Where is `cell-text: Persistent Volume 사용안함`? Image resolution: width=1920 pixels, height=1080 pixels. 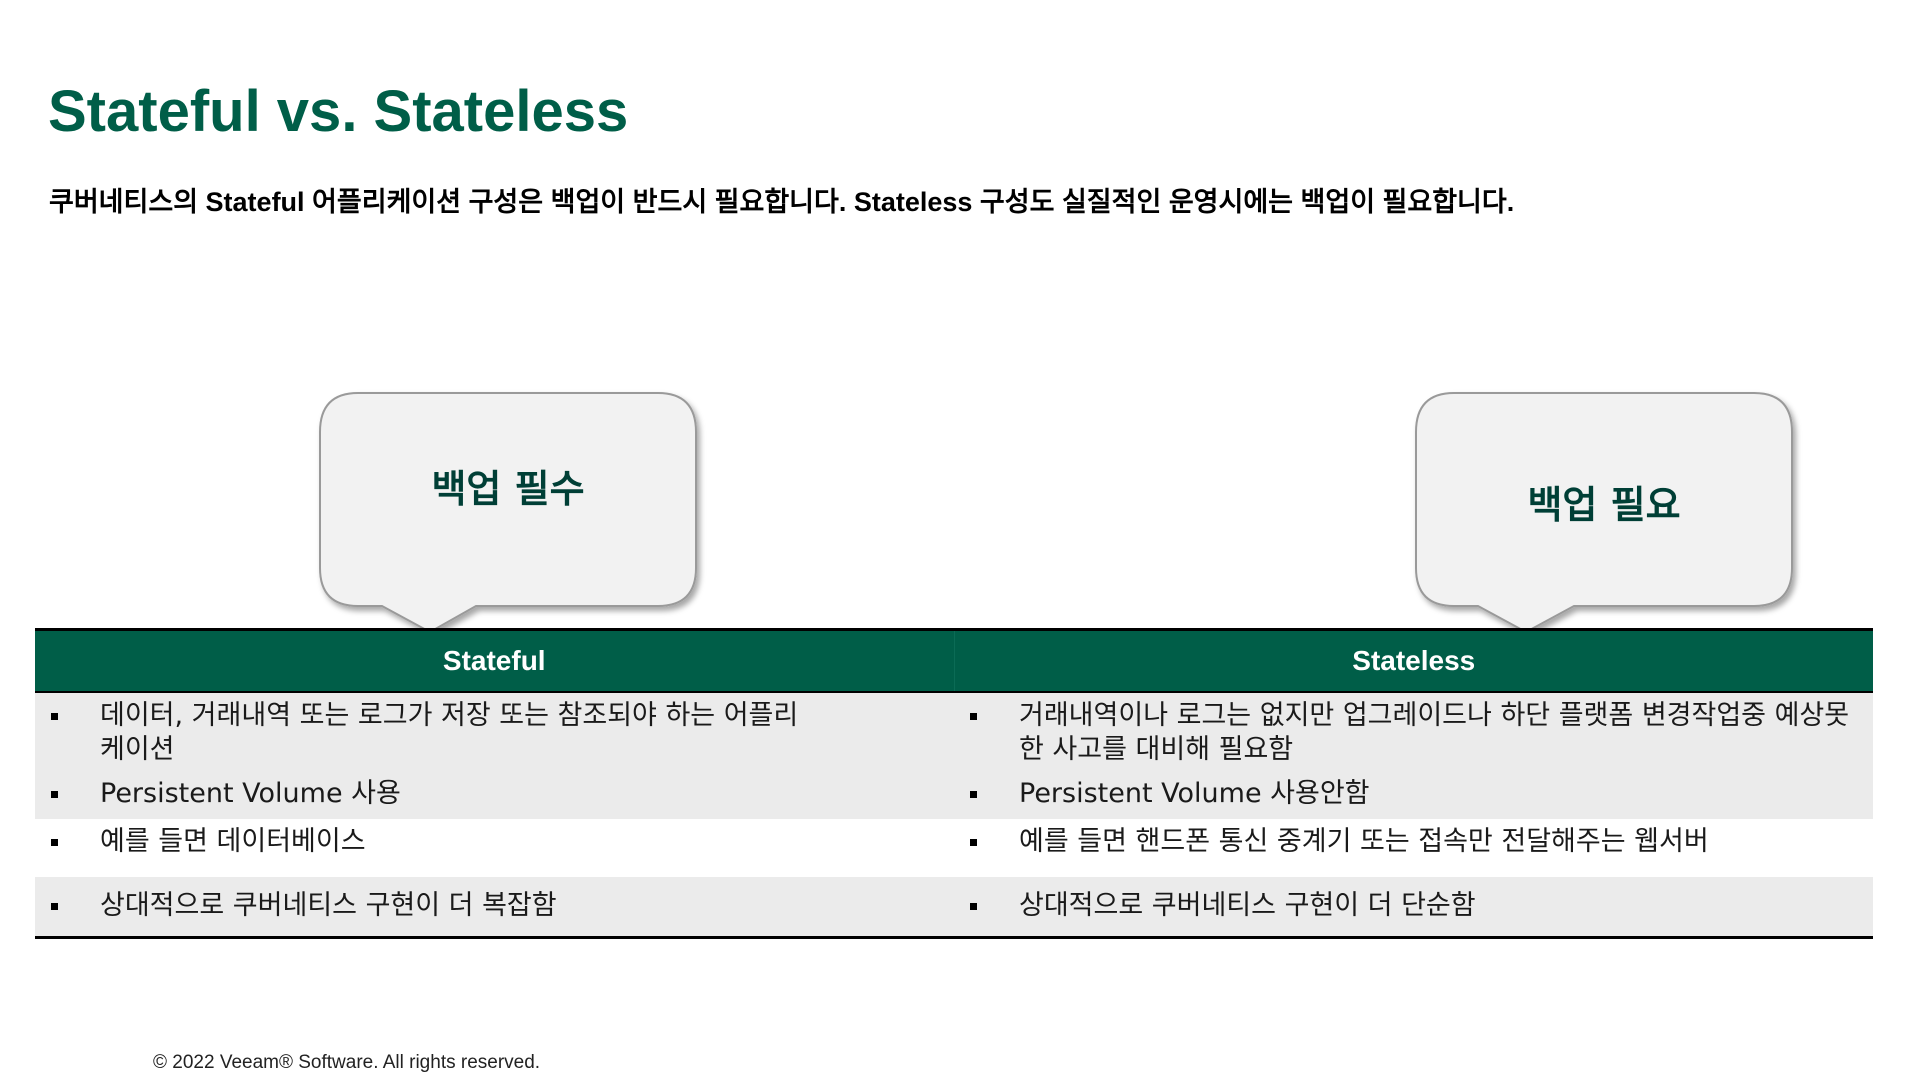
cell-text: Persistent Volume 사용안함 is located at coordinates (1194, 793).